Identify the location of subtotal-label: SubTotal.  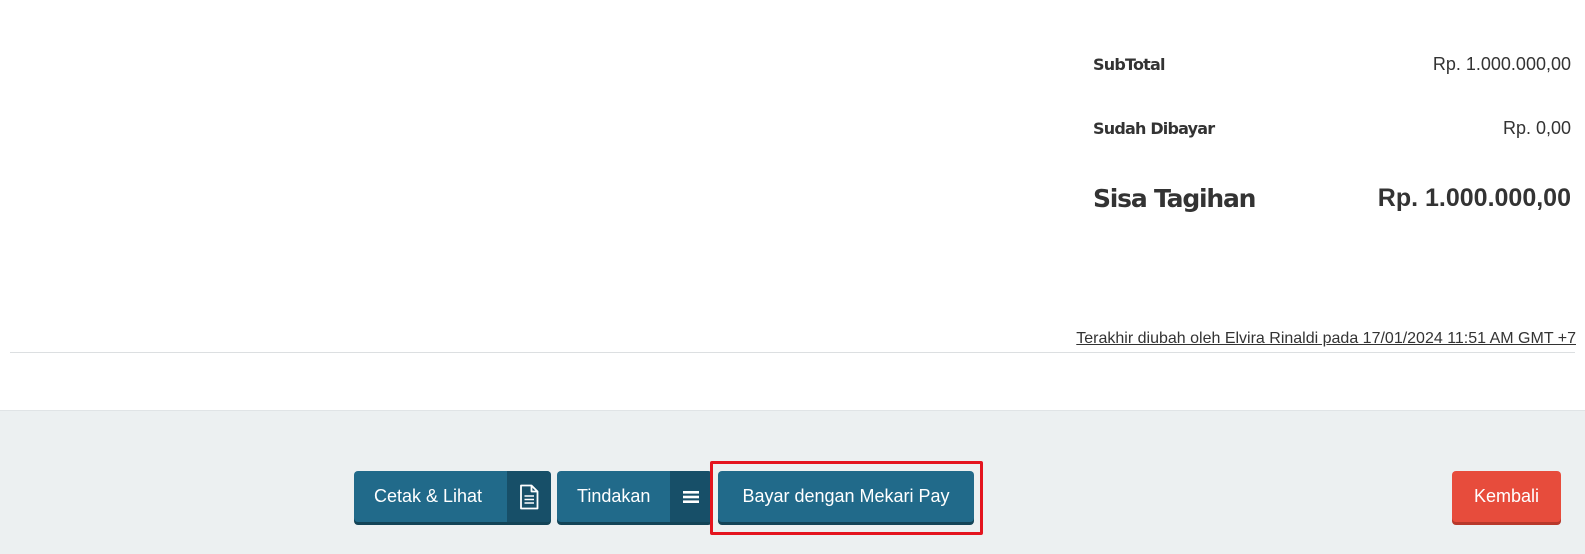
(1129, 64).